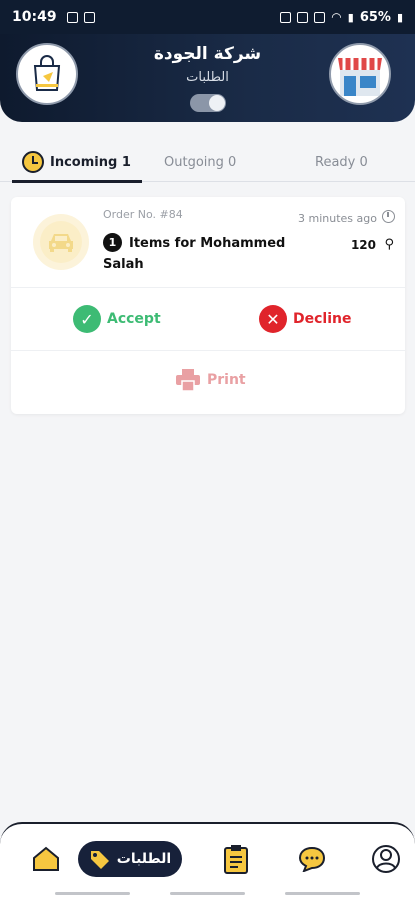 This screenshot has width=415, height=900. I want to click on clipboard-icon, so click(236, 859).